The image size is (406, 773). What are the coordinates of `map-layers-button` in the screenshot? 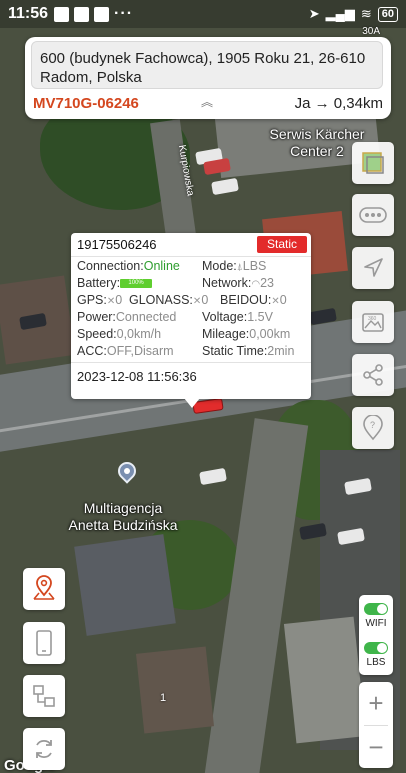 It's located at (373, 163).